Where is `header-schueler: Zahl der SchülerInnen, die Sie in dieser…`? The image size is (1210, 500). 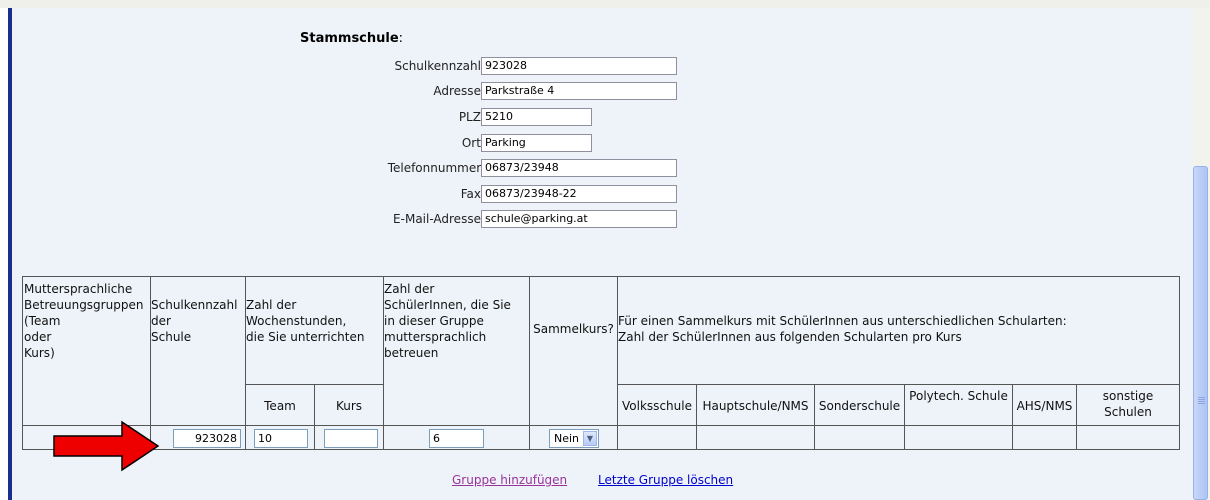 header-schueler: Zahl der SchülerInnen, die Sie in dieser… is located at coordinates (447, 321).